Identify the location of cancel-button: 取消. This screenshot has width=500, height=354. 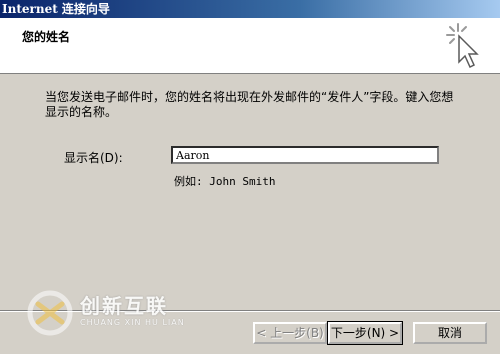
(450, 333).